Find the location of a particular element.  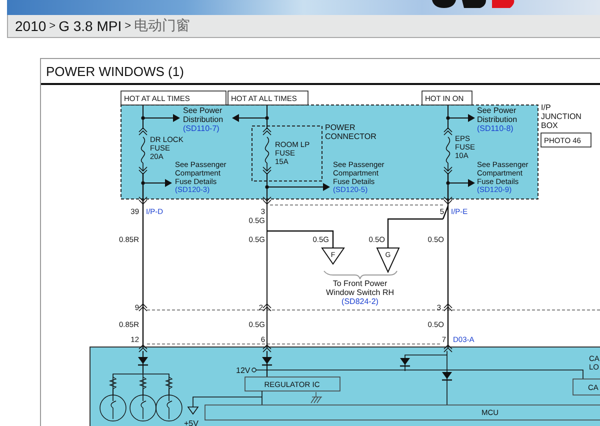

terminal-icon is located at coordinates (254, 370).